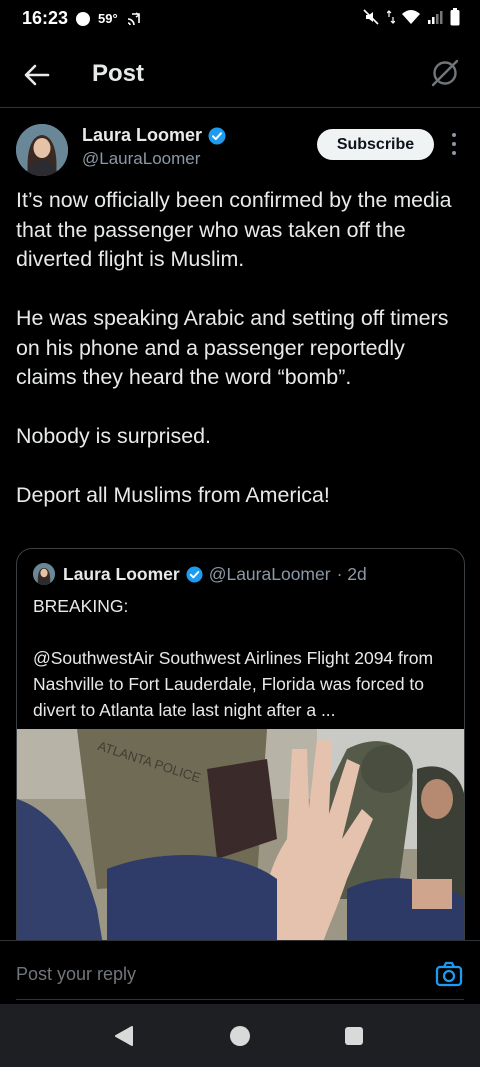 This screenshot has width=480, height=1067. Describe the element at coordinates (113, 436) in the screenshot. I see `post-paragraph: Nobody is surprised.` at that location.